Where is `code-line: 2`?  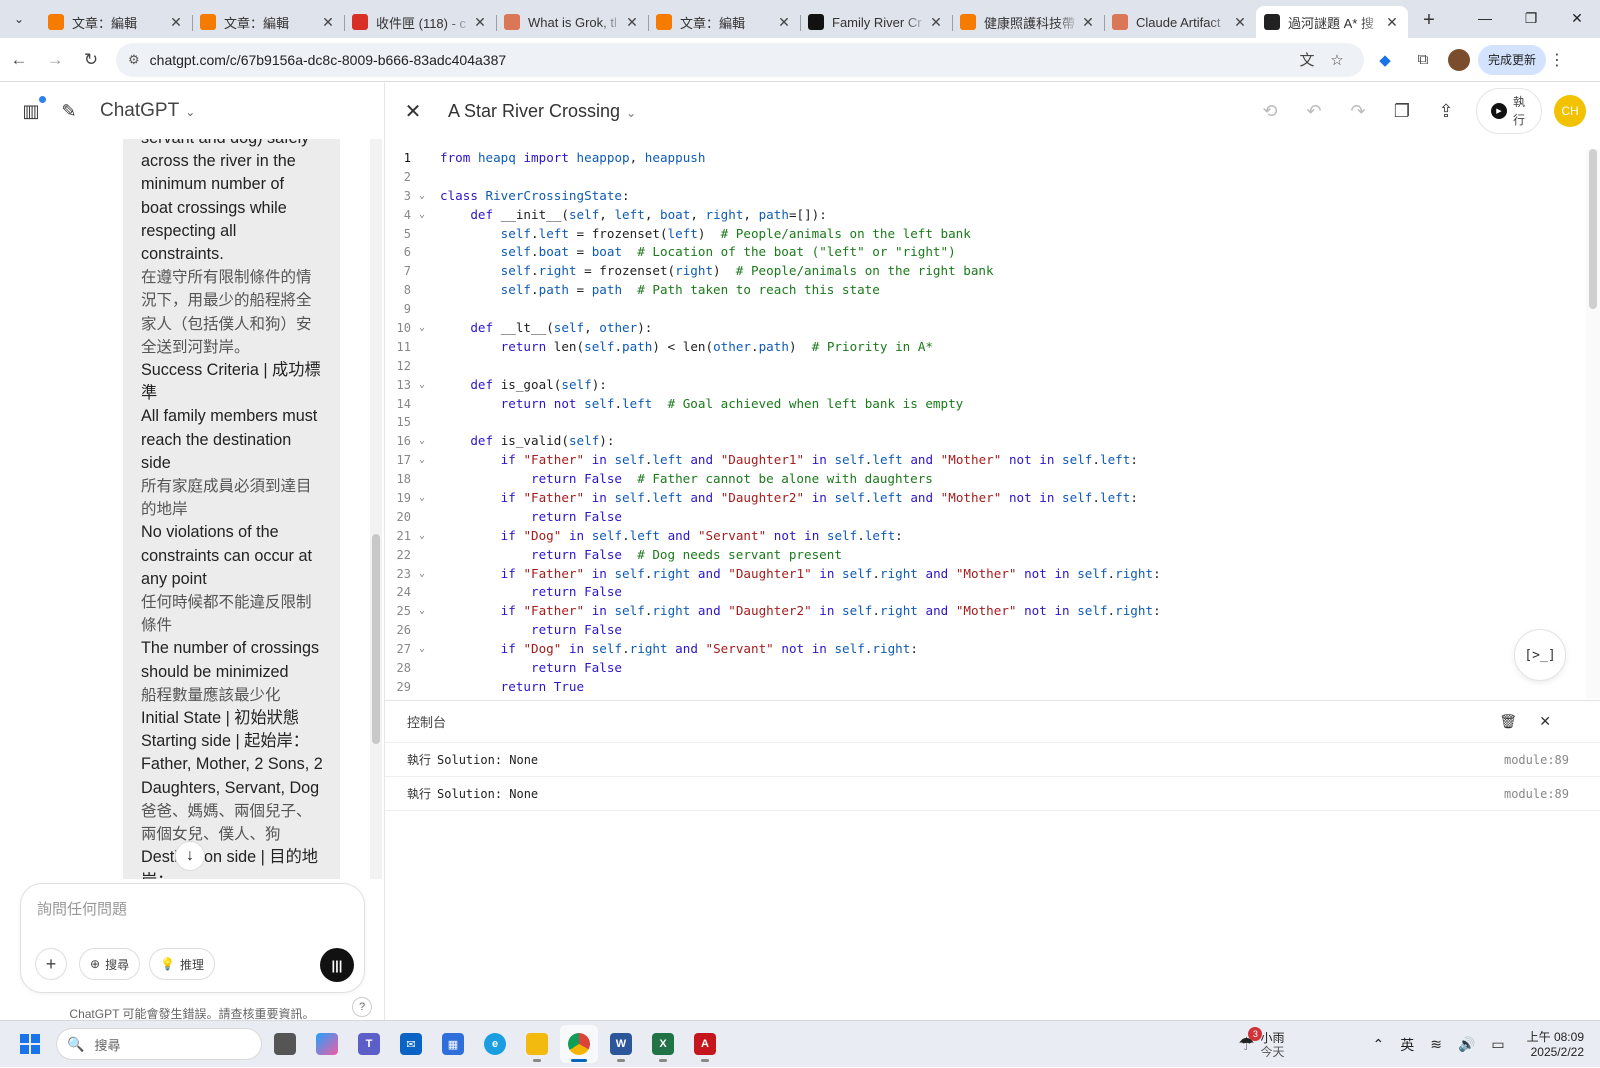
code-line: 2 is located at coordinates (985, 177).